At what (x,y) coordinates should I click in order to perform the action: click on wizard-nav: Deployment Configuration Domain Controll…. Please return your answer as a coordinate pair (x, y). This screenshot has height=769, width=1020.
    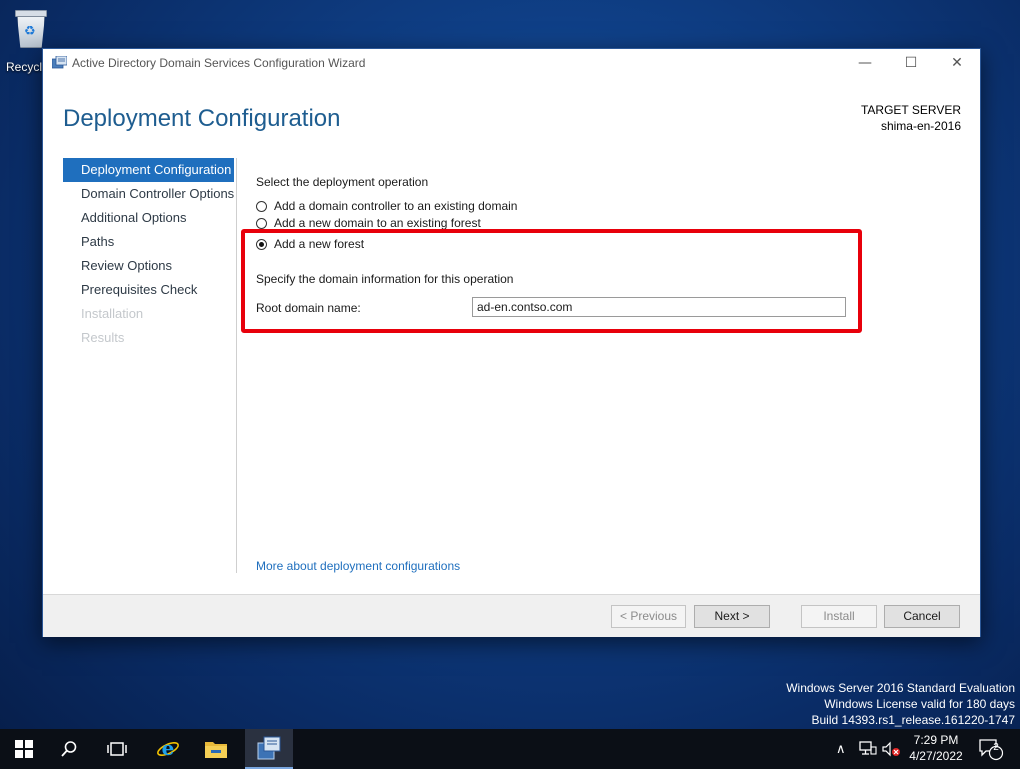
    Looking at the image, I should click on (148, 254).